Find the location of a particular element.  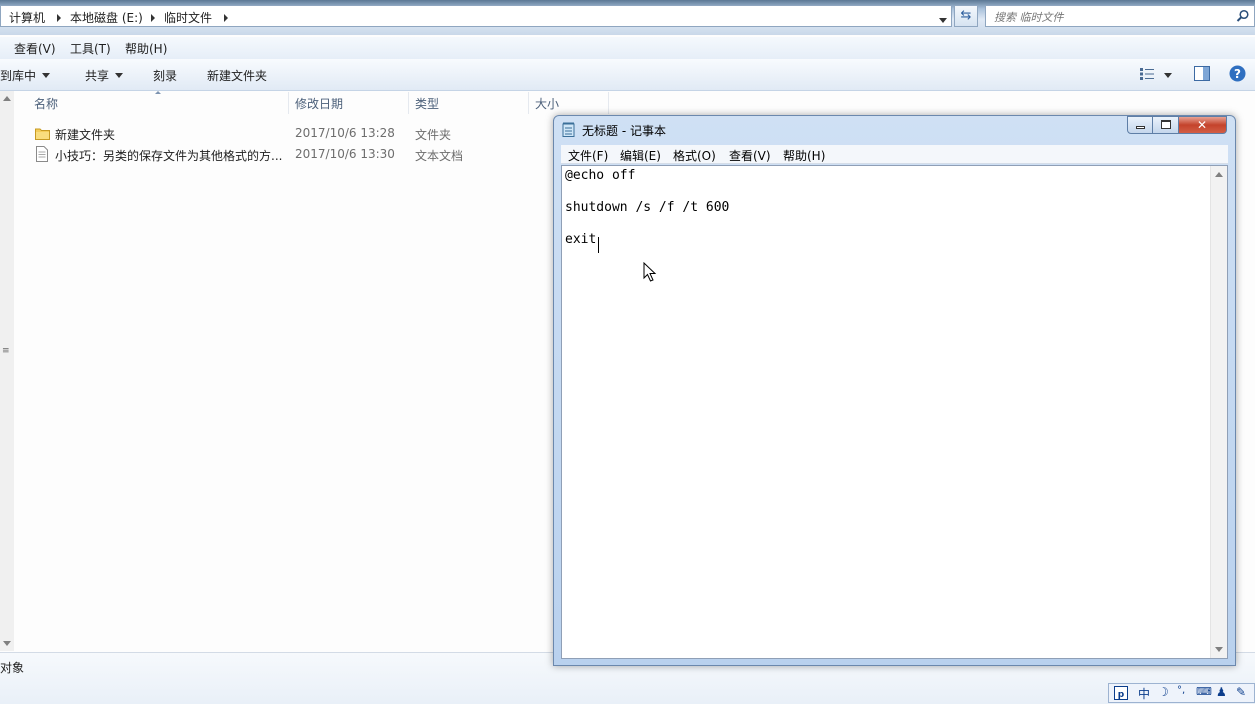

share-label: 共享 is located at coordinates (97, 76).